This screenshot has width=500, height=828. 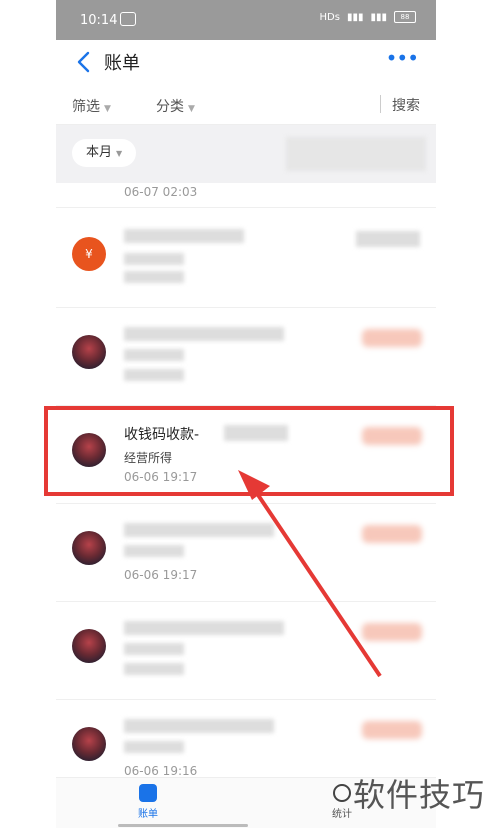 What do you see at coordinates (419, 795) in the screenshot?
I see `watermark-text: 软件技巧` at bounding box center [419, 795].